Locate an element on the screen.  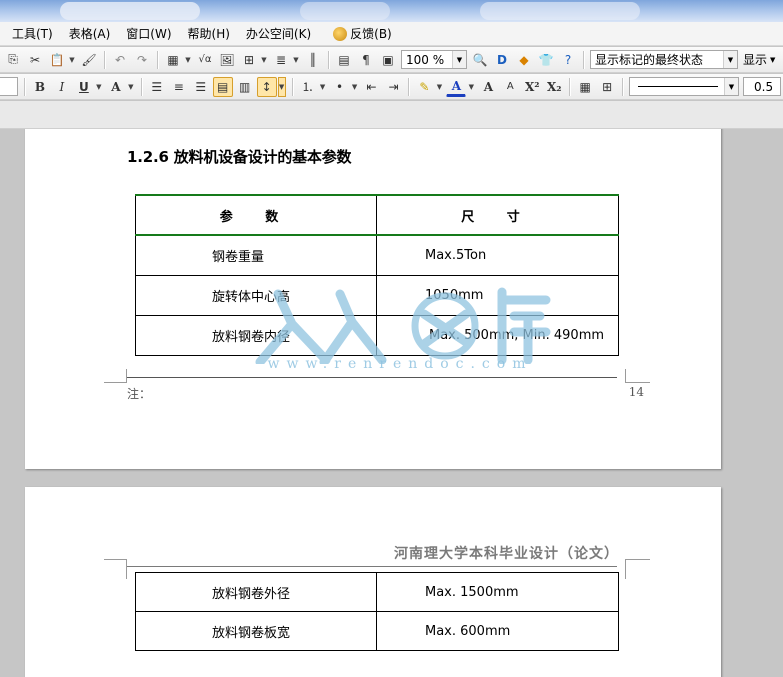
menu-feedback: 反馈(B) is located at coordinates (362, 34).